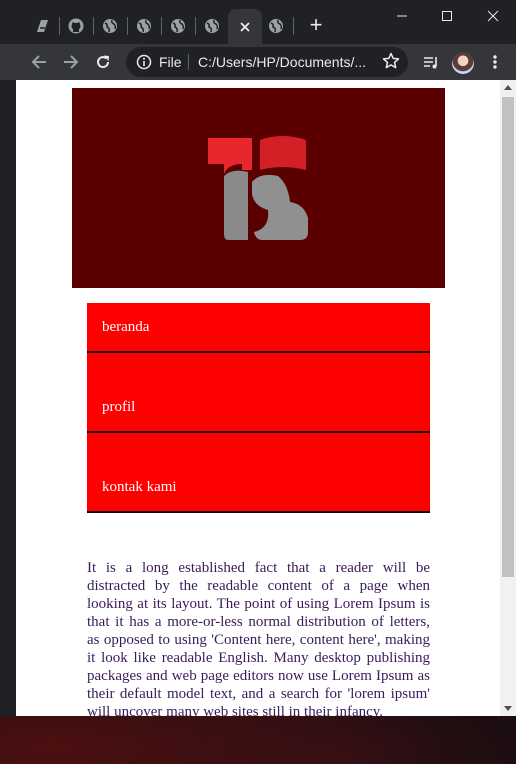 This screenshot has height=764, width=516. I want to click on media-control-button, so click(431, 62).